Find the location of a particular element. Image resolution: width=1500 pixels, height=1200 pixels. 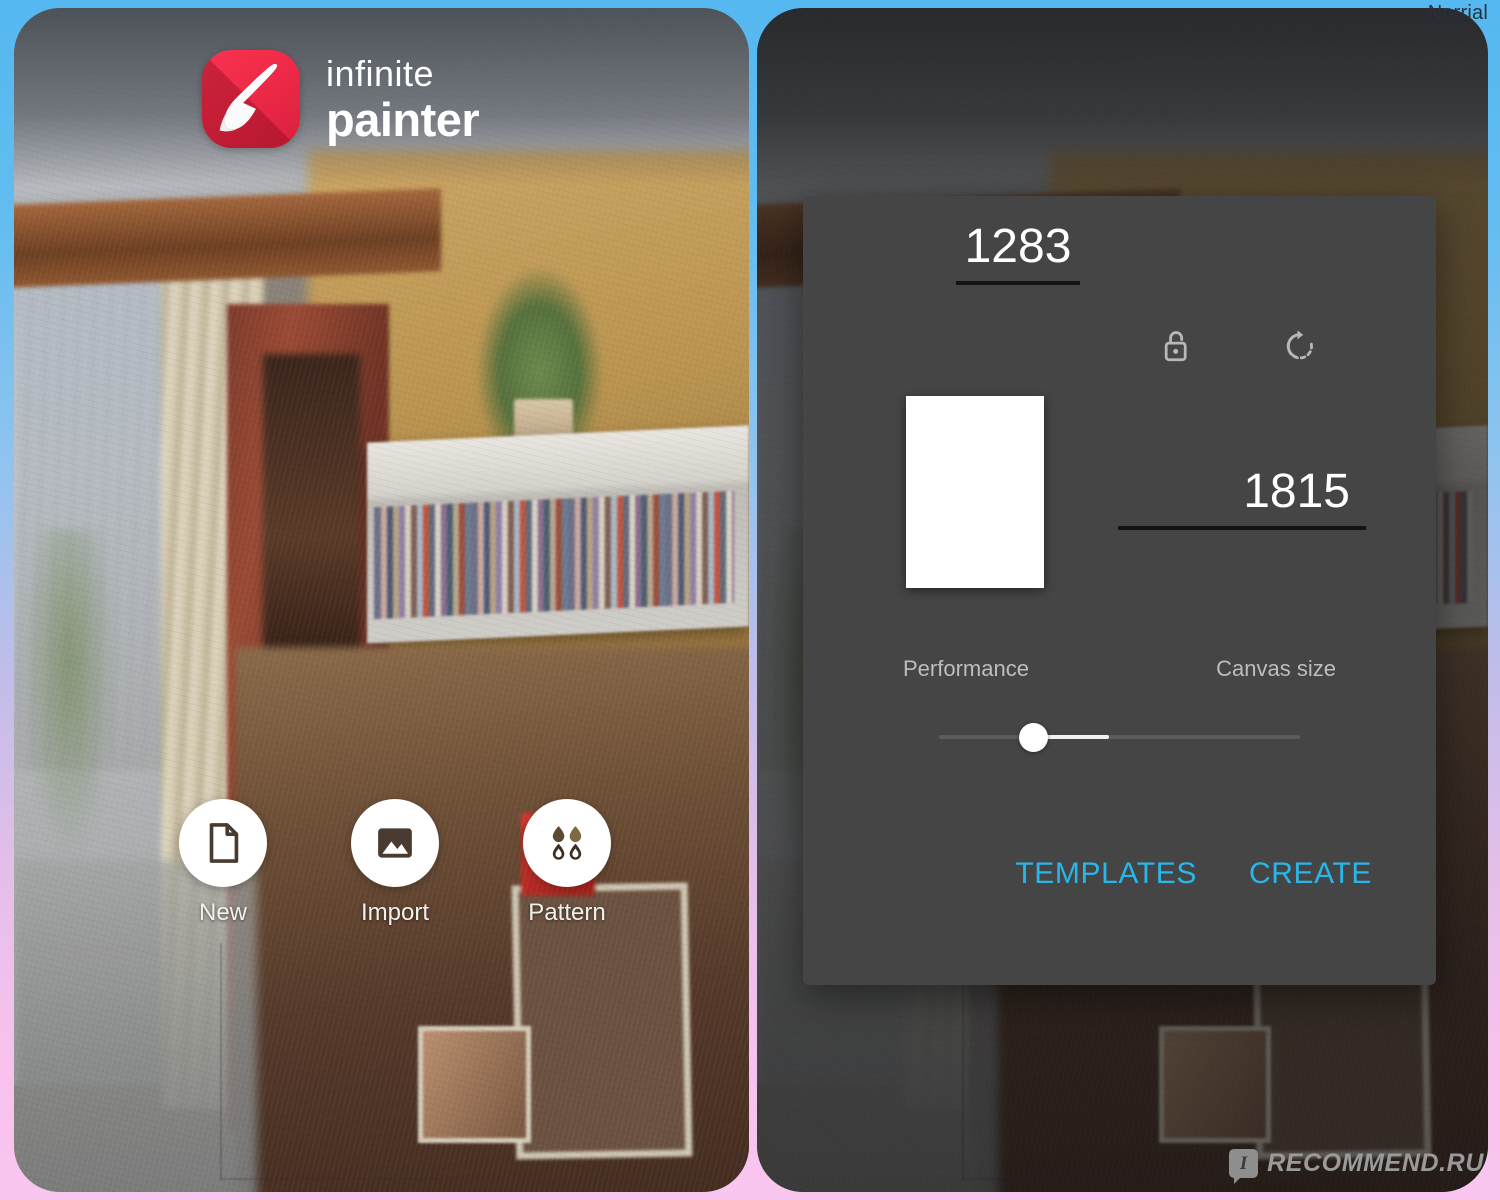

brand-lockup: infinite painter is located at coordinates (341, 99).